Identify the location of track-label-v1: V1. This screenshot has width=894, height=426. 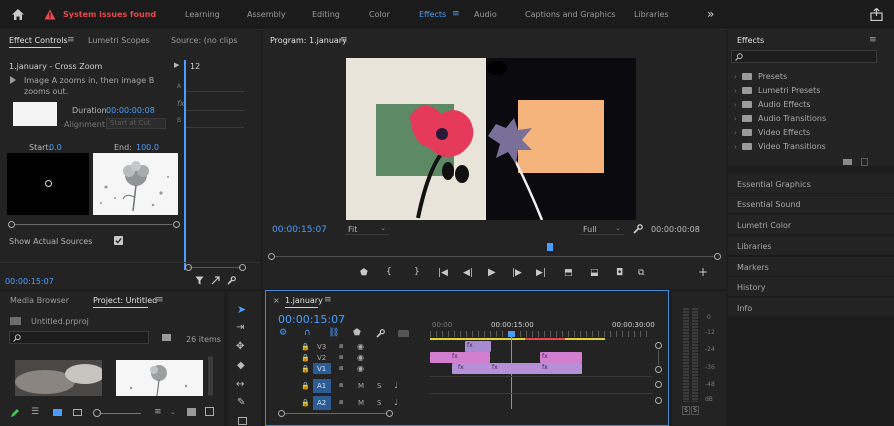
(321, 369).